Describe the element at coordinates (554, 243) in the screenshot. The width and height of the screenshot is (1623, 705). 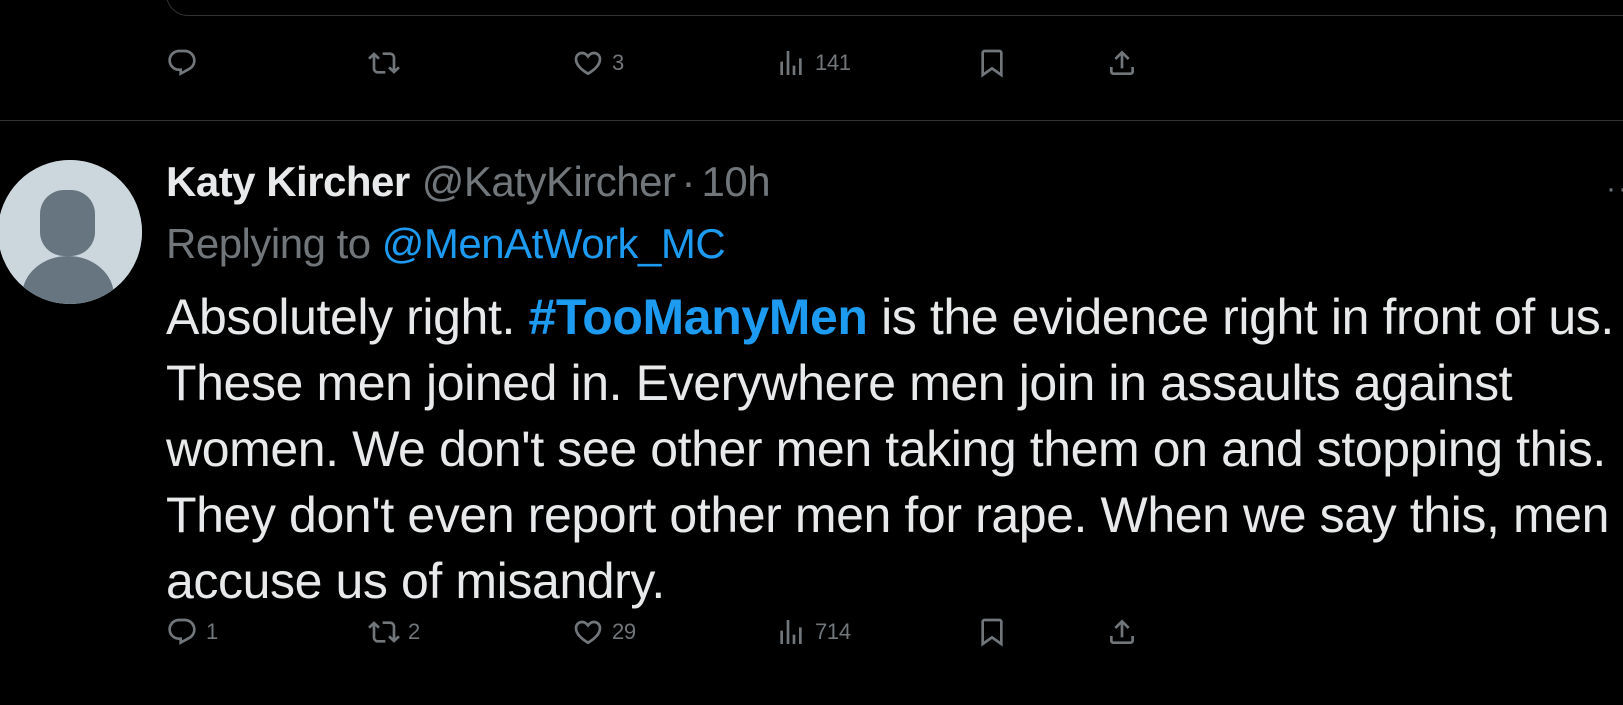
I see `replying-to-mention: @MenAtWork_MC` at that location.